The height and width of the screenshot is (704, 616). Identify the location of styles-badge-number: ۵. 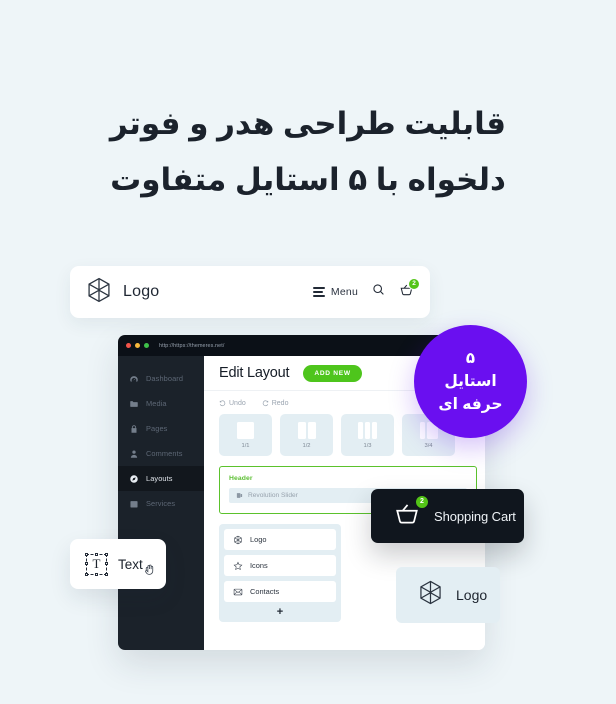
(470, 358).